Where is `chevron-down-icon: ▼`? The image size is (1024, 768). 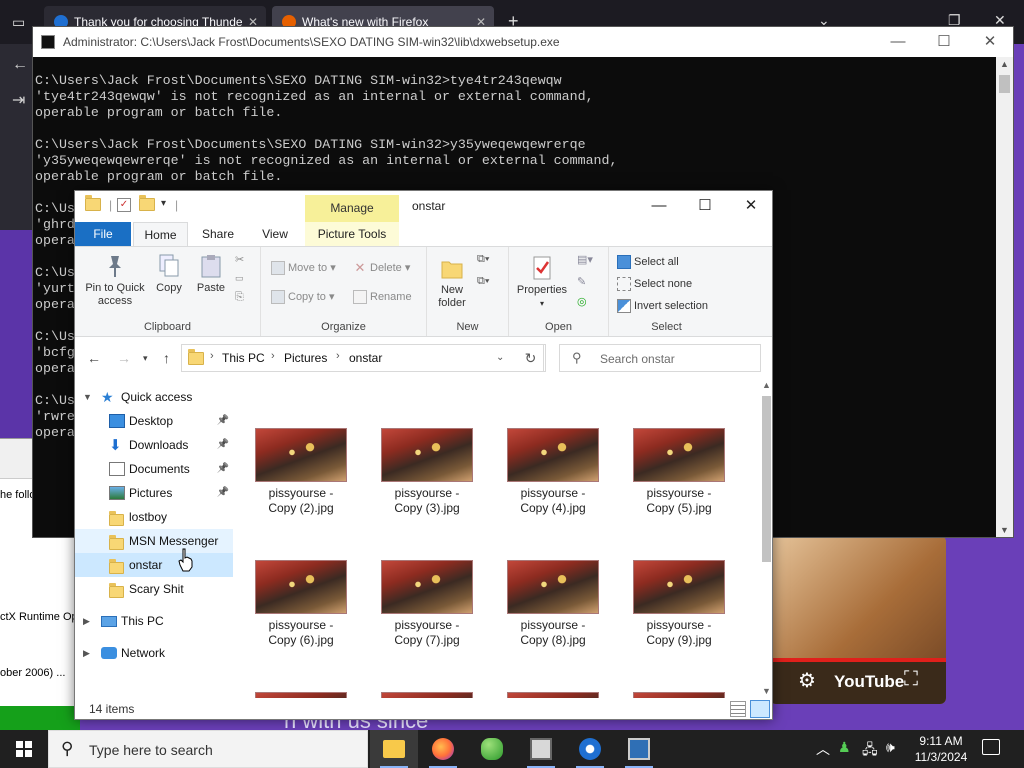 chevron-down-icon: ▼ is located at coordinates (87, 397).